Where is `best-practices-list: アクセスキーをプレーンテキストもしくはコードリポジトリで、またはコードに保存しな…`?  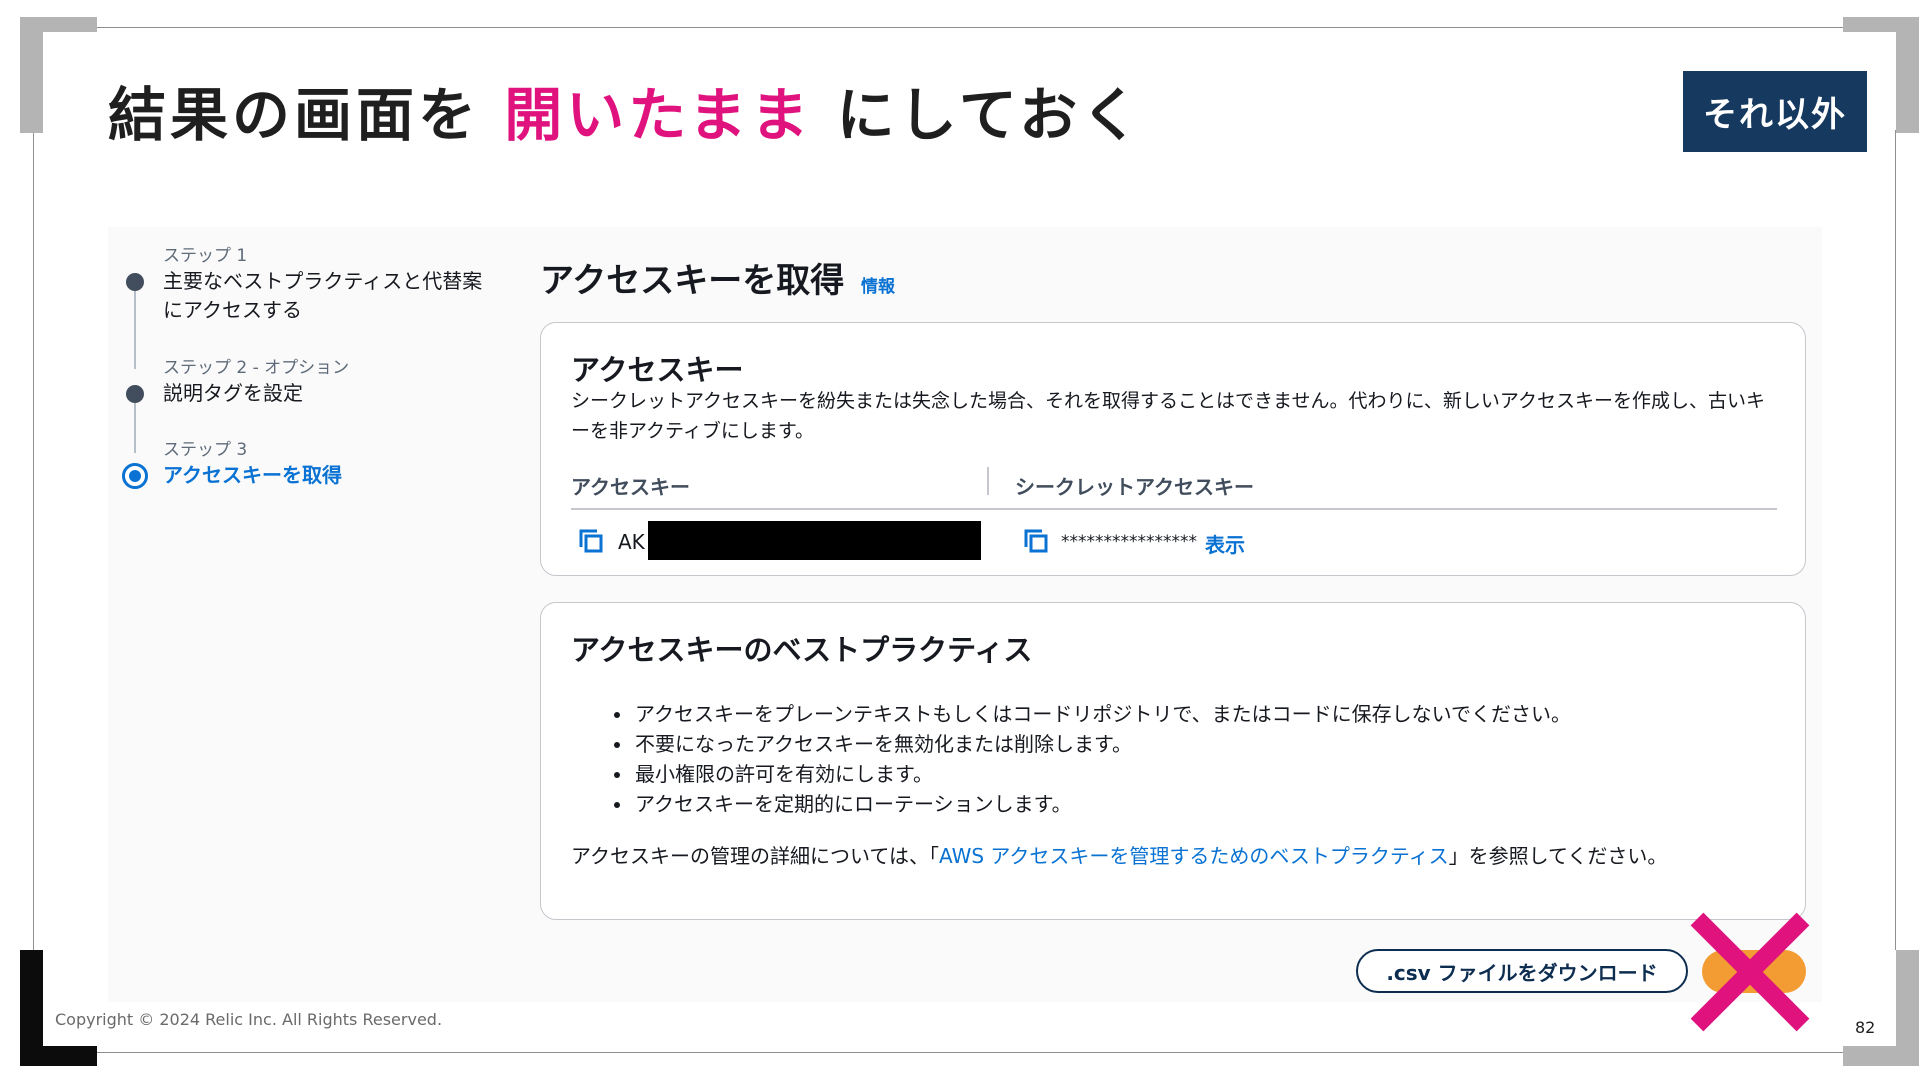
best-practices-list: アクセスキーをプレーンテキストもしくはコードリポジトリで、またはコードに保存しな… is located at coordinates (1092, 759).